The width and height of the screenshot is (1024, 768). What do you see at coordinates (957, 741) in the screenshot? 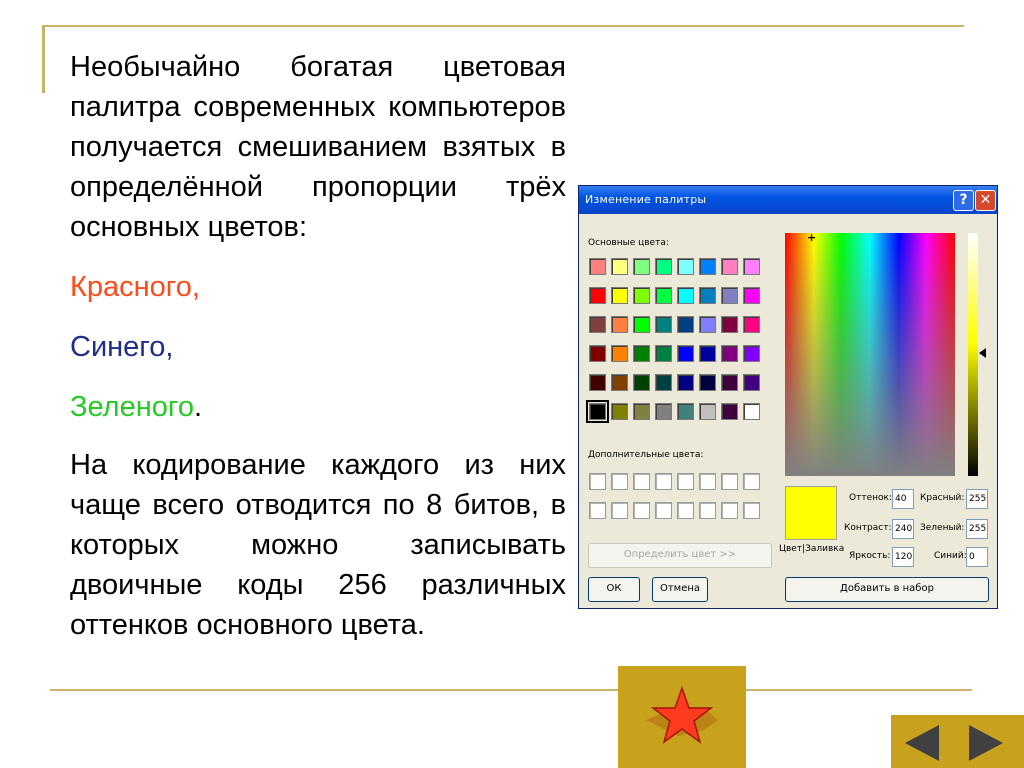
I see `navigation-buttons` at bounding box center [957, 741].